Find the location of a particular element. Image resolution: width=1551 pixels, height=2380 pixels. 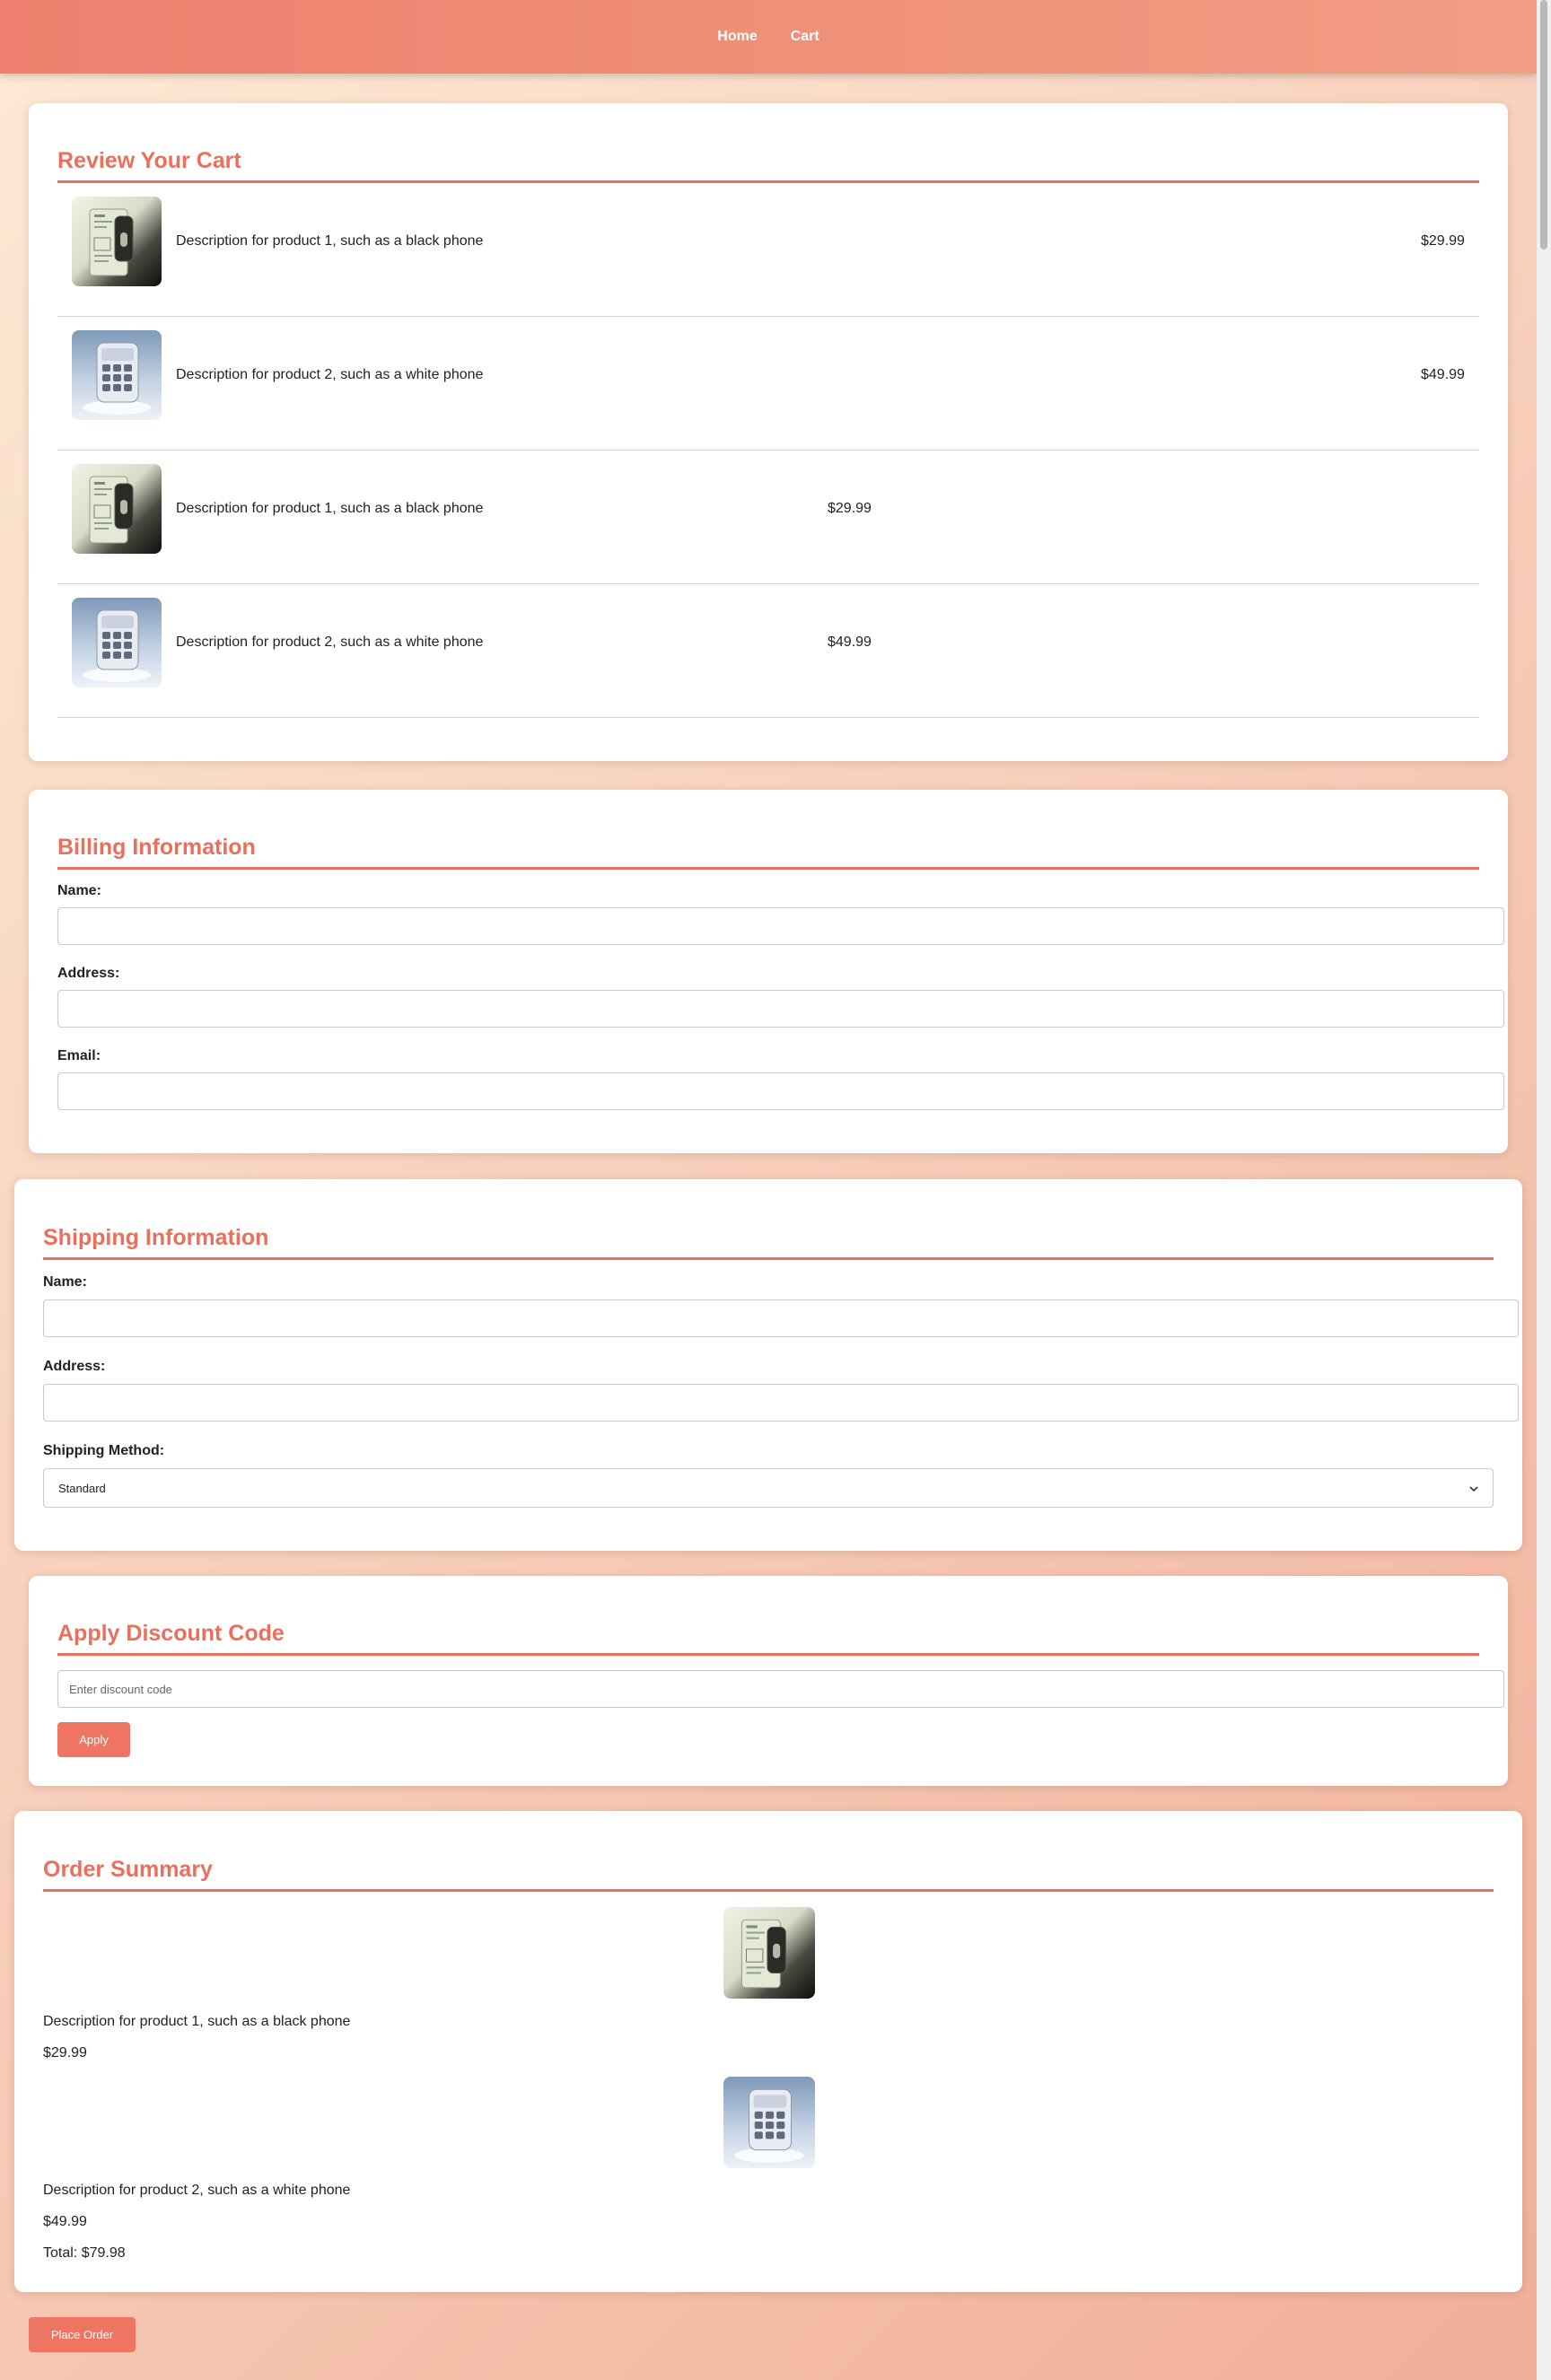

scrollbar-thumb is located at coordinates (1543, 124).